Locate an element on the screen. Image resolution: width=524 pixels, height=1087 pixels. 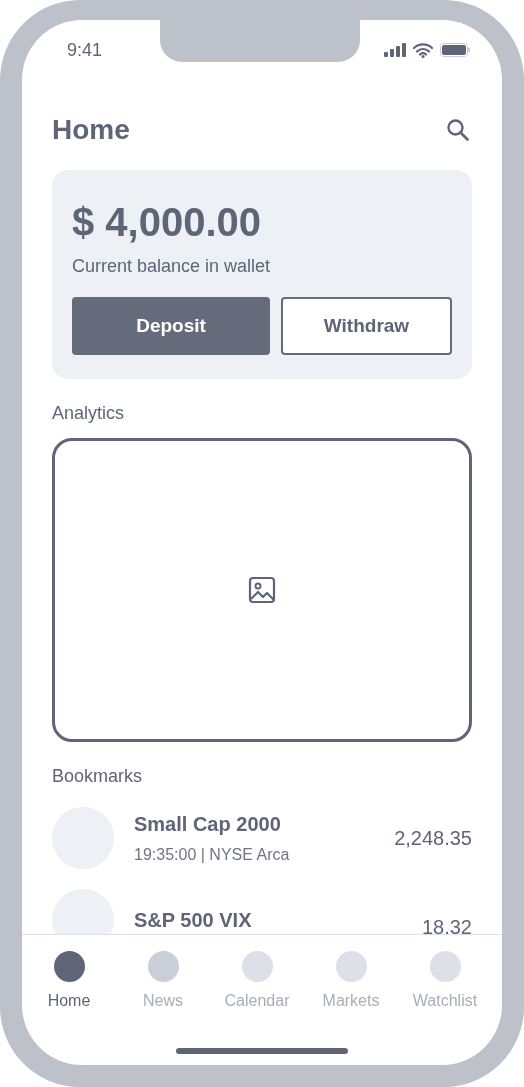
balance-amount: $ 4,000.00 is located at coordinates (167, 222).